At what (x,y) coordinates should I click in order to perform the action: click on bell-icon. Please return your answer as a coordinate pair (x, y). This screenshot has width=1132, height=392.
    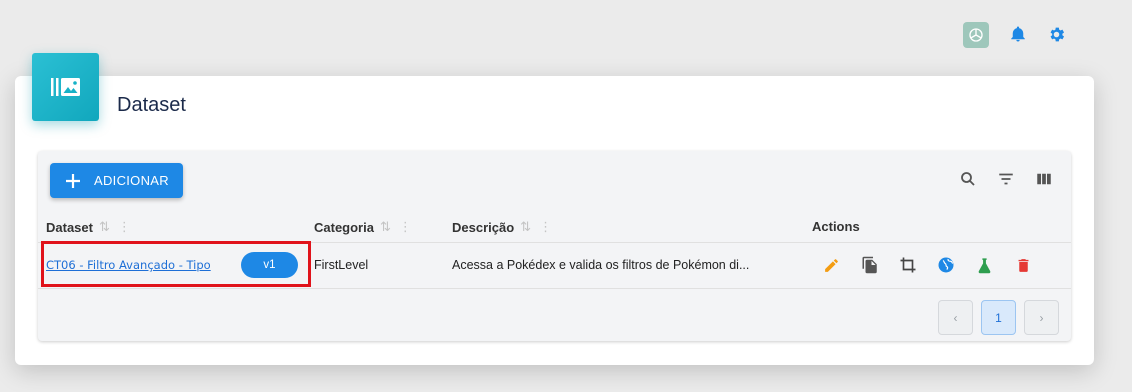
    Looking at the image, I should click on (1018, 34).